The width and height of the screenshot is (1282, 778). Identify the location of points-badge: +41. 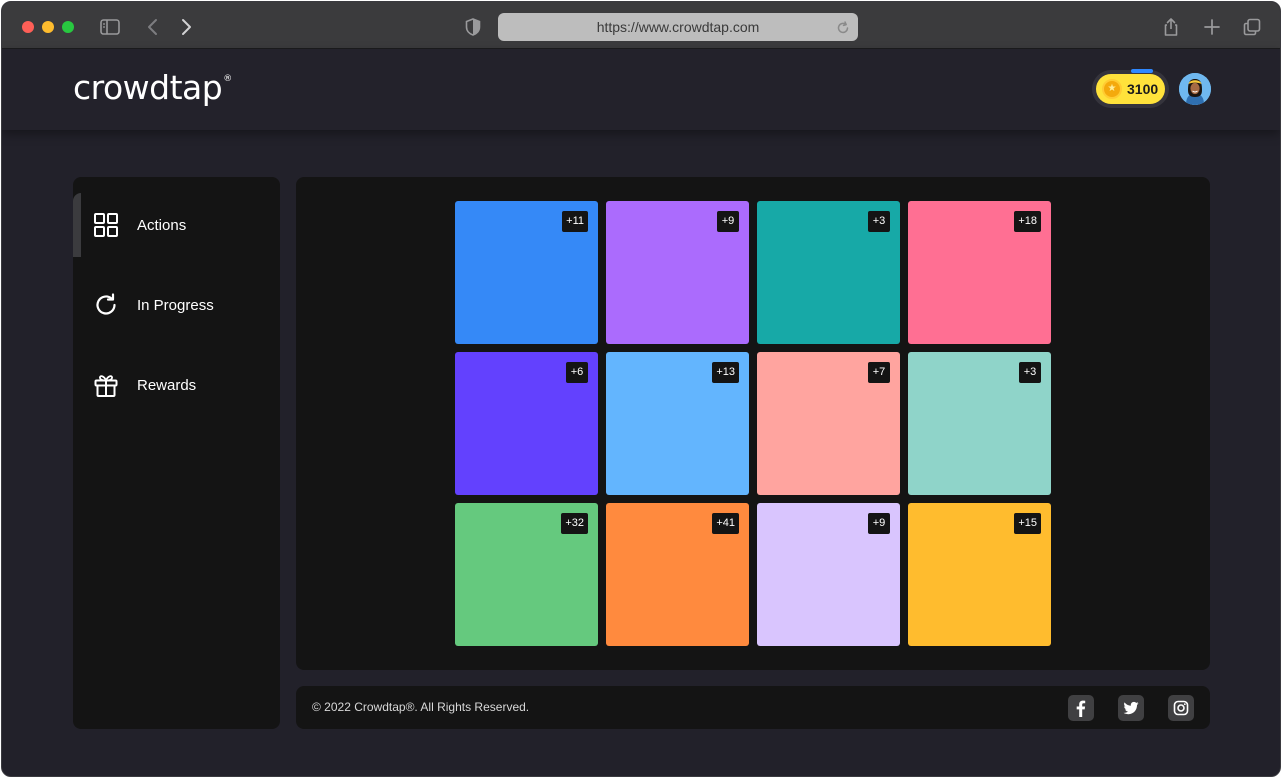
(725, 523).